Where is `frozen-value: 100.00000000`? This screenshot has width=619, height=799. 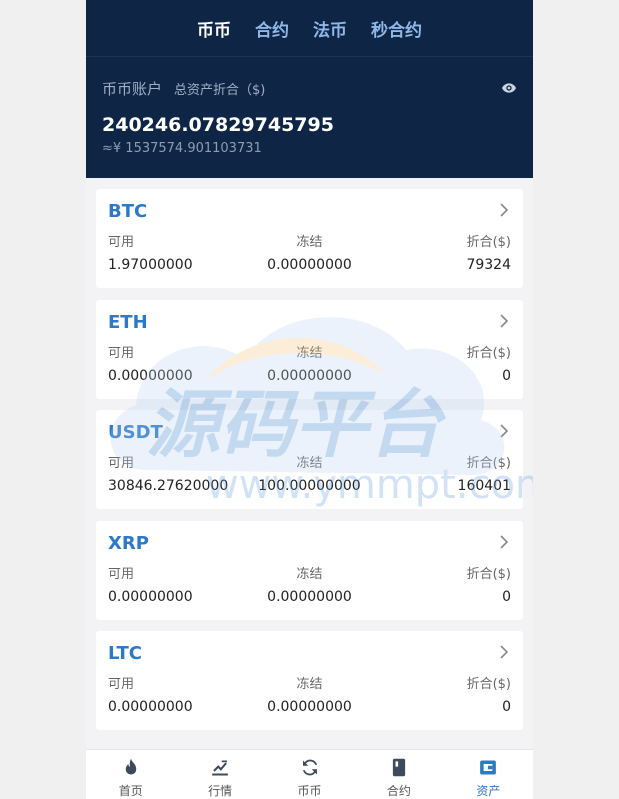
frozen-value: 100.00000000 is located at coordinates (309, 486).